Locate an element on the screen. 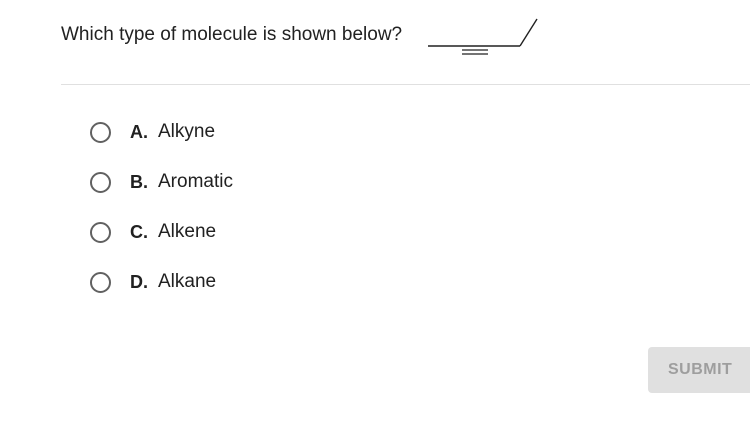  molecule-structure-icon is located at coordinates (483, 36).